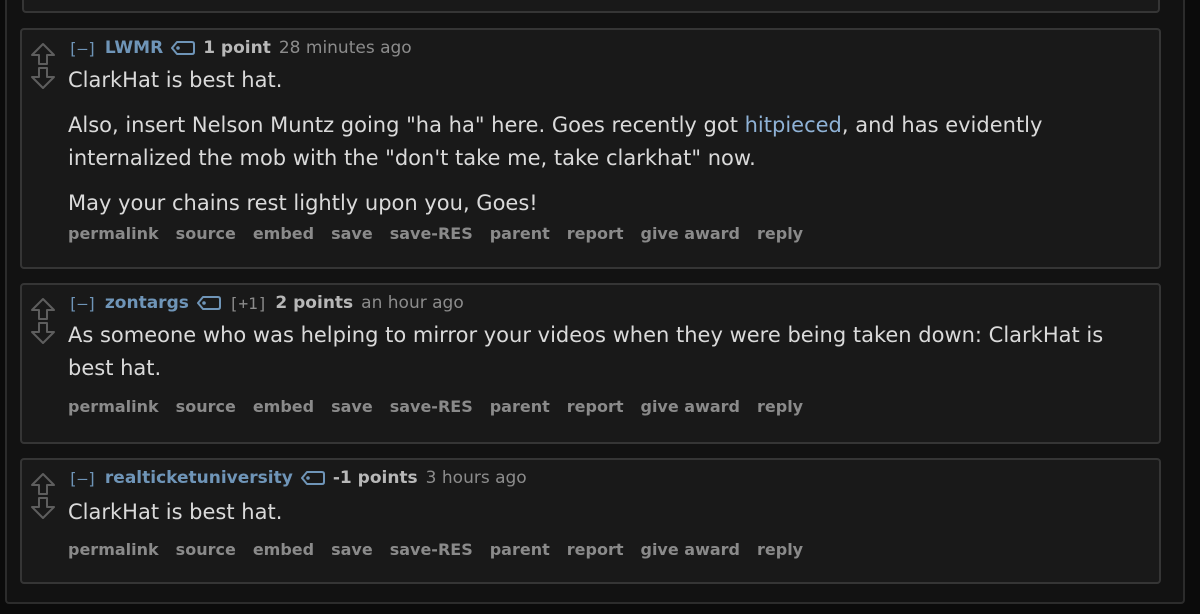  I want to click on comment-time: 28 minutes ago, so click(345, 48).